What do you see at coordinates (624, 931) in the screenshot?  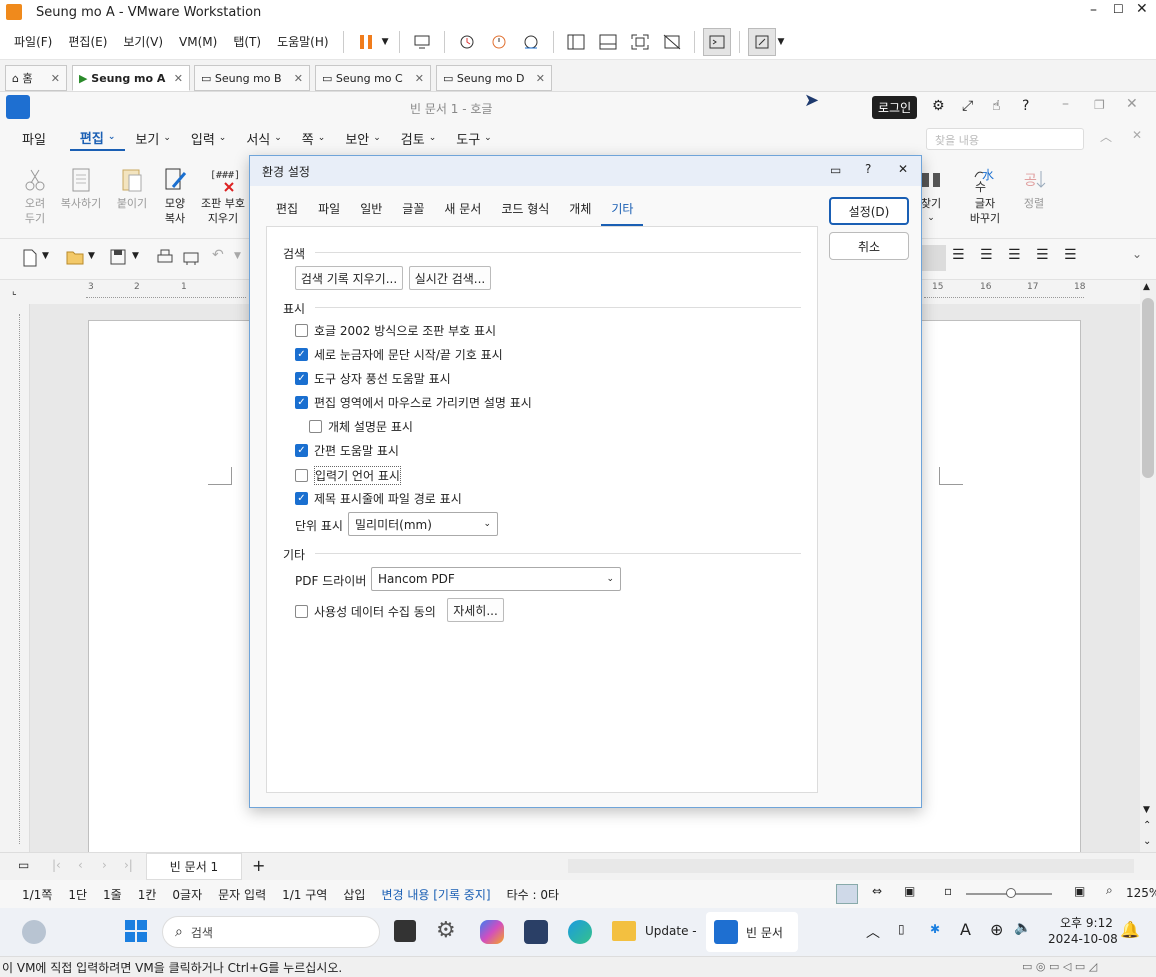 I see `file-explorer-icon` at bounding box center [624, 931].